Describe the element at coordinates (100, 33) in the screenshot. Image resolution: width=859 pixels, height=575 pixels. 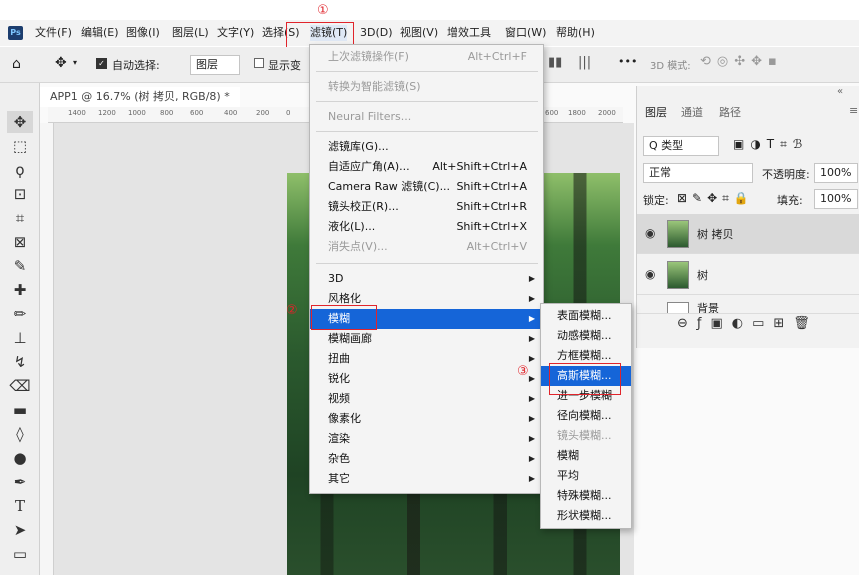
I see `menu-edit: 编辑(E)` at that location.